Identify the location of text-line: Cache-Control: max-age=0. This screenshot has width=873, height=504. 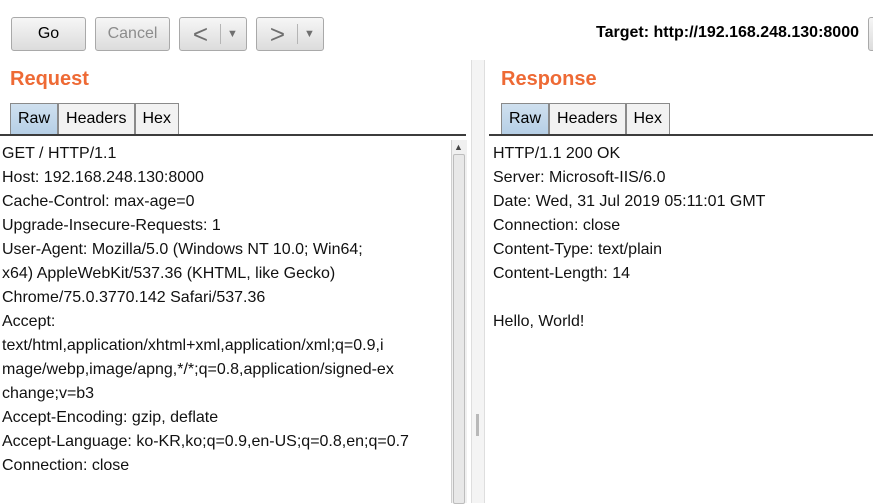
(98, 201).